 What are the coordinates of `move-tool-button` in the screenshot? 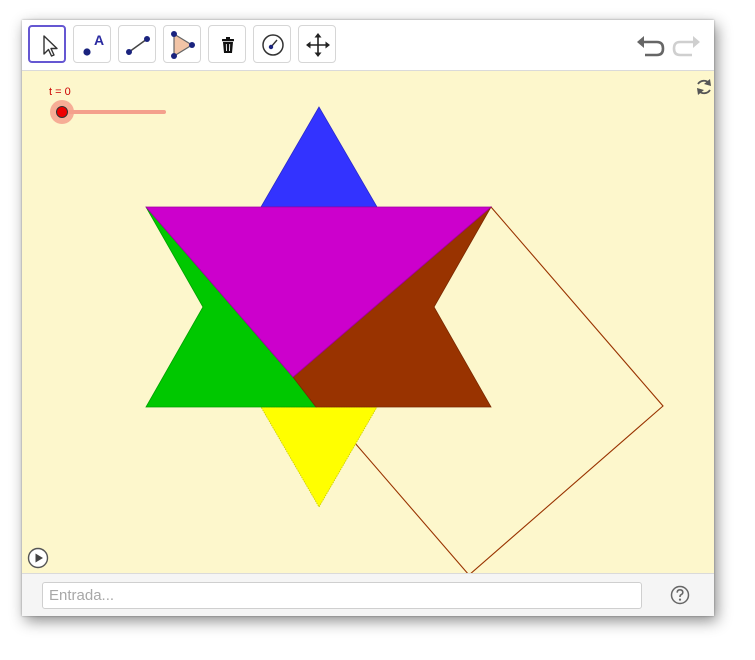 It's located at (47, 44).